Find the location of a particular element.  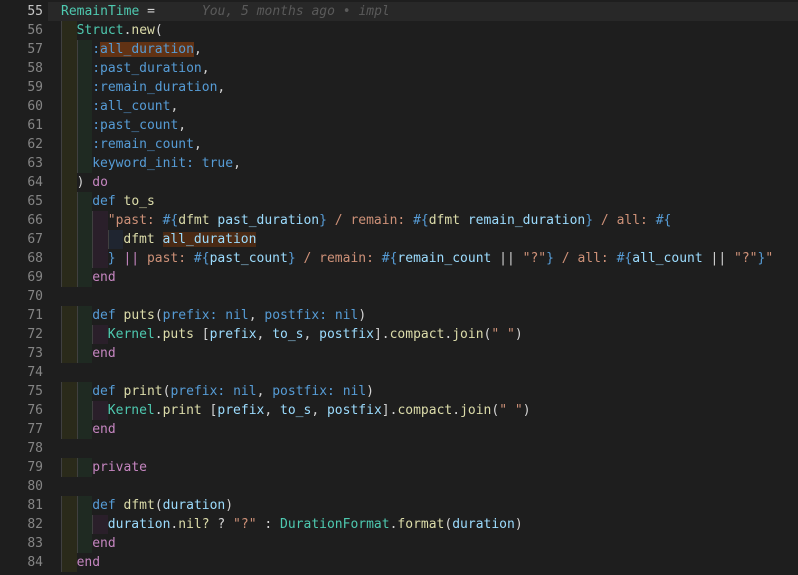

code-text: :past_duration, is located at coordinates (150, 68).